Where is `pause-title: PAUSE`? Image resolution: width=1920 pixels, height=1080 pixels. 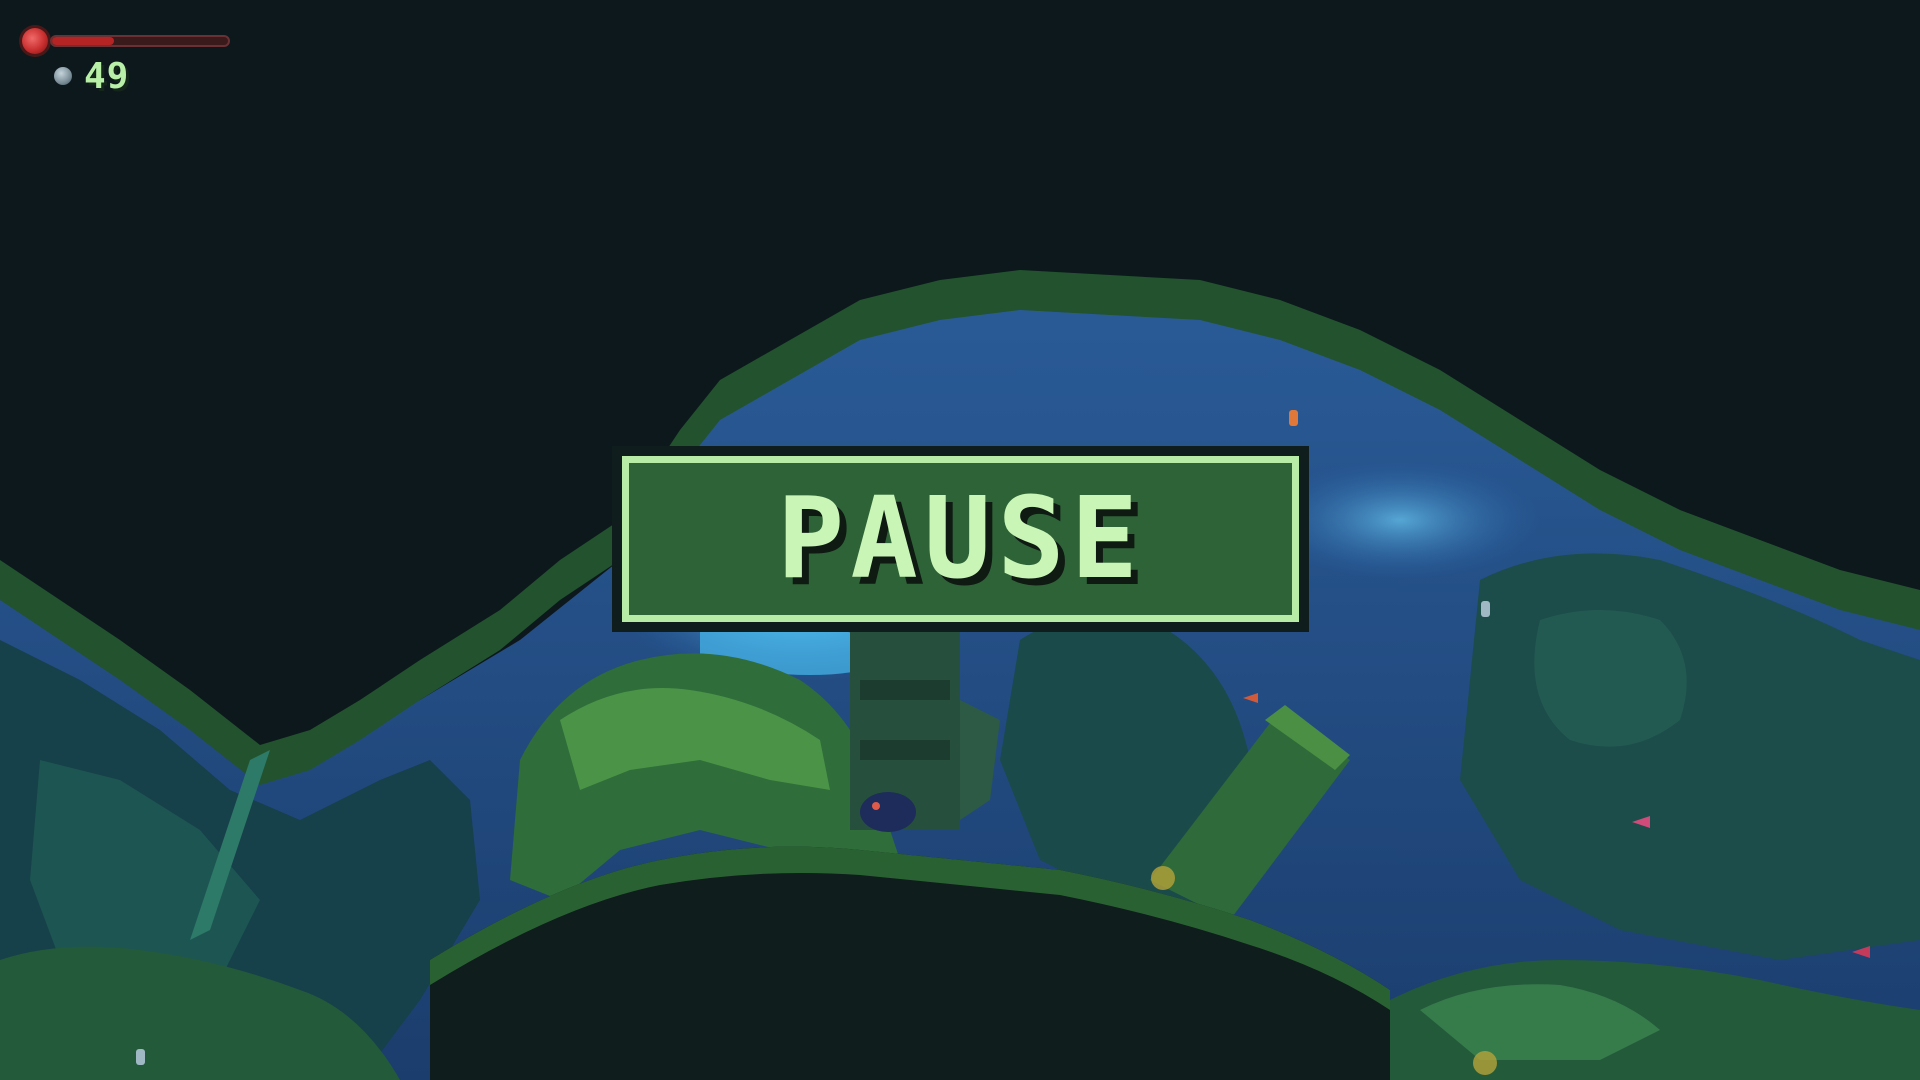
pause-title: PAUSE is located at coordinates (960, 539).